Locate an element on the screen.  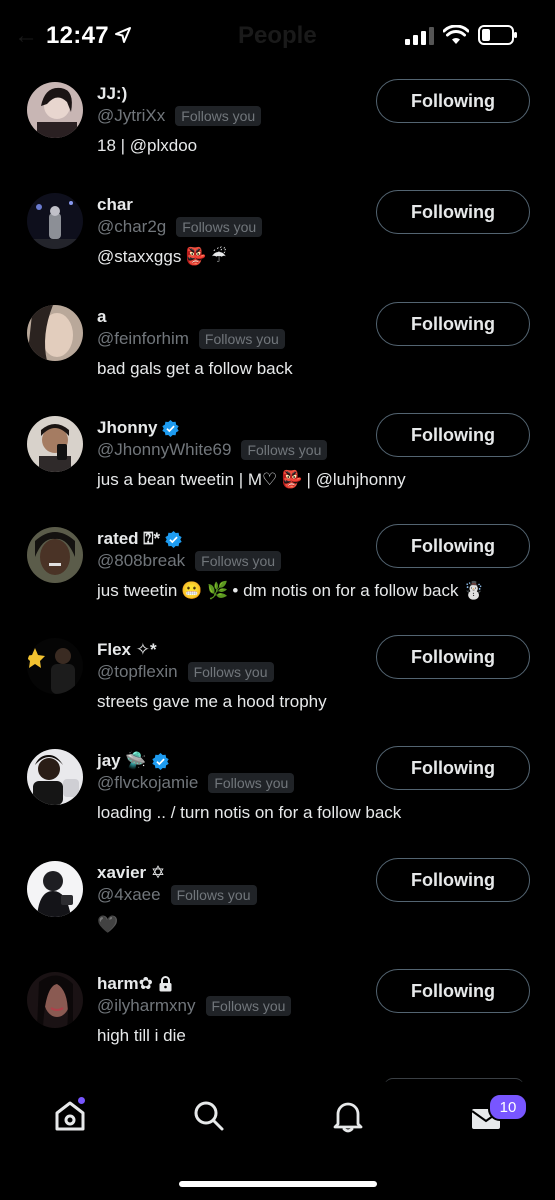
display-name: rated ⍰* is located at coordinates (139, 539).